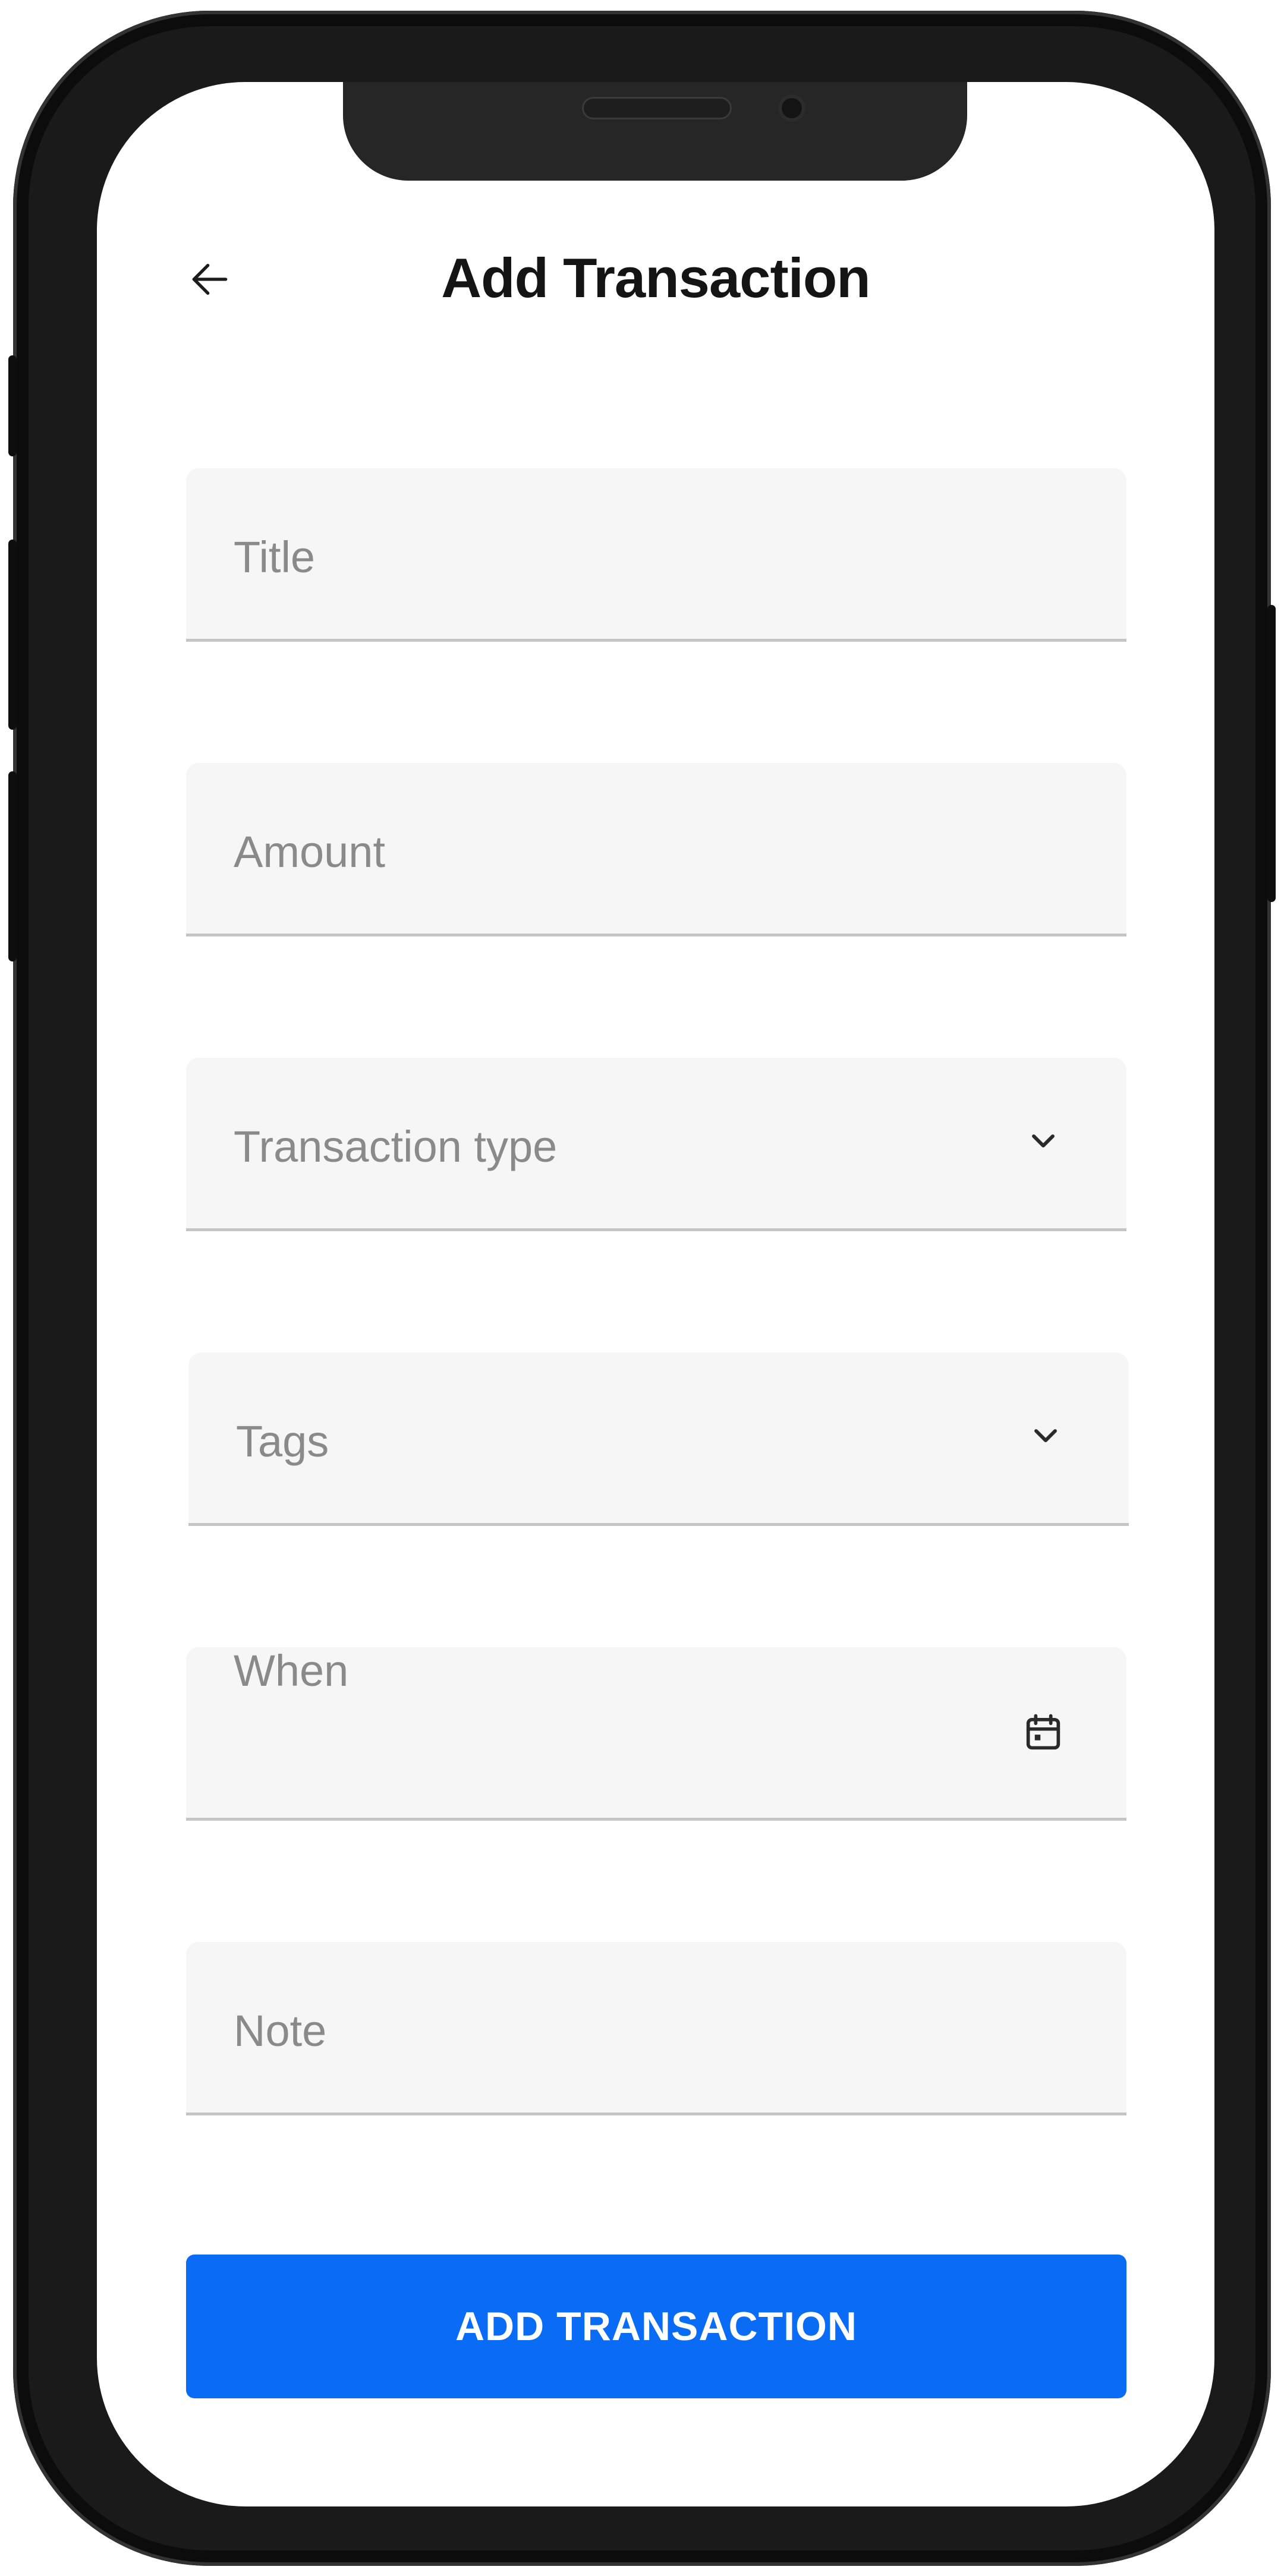  I want to click on silent-switch, so click(12, 406).